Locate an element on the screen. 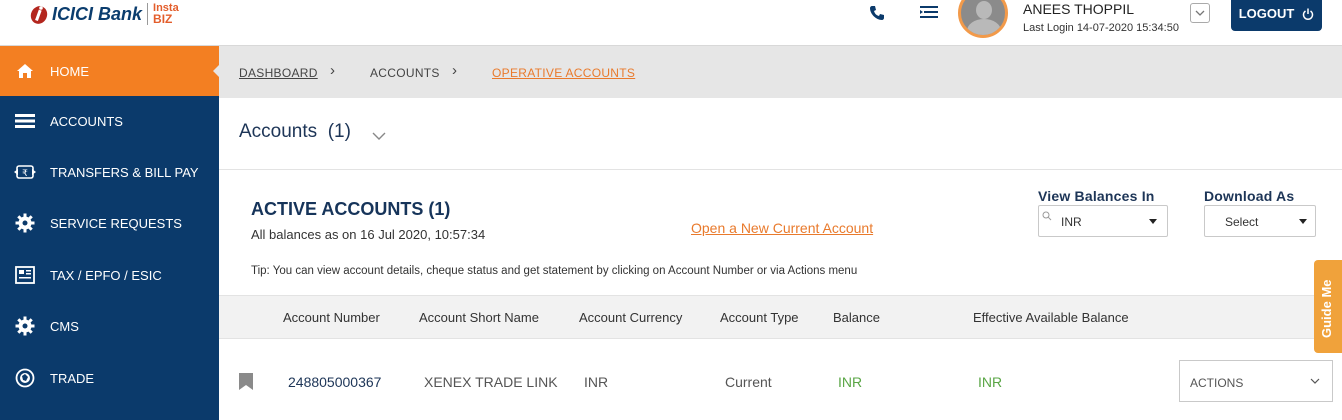  sidebar-item-label: SERVICE REQUESTS is located at coordinates (116, 223).